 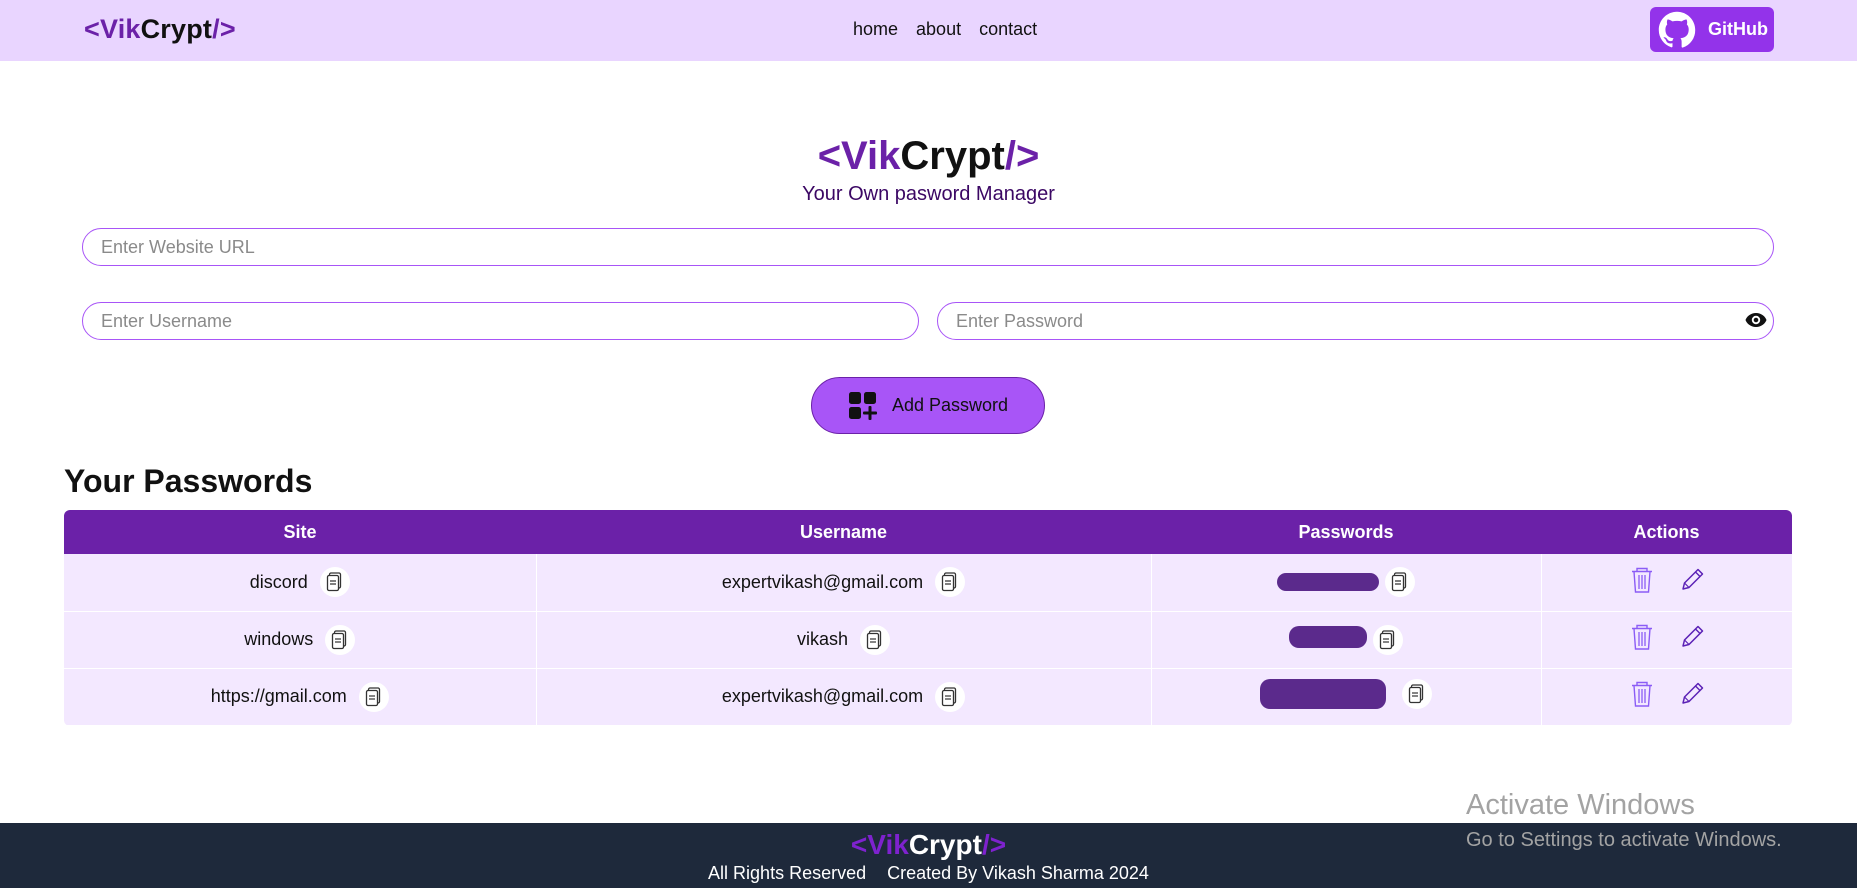 What do you see at coordinates (875, 29) in the screenshot?
I see `nav-link-home: home` at bounding box center [875, 29].